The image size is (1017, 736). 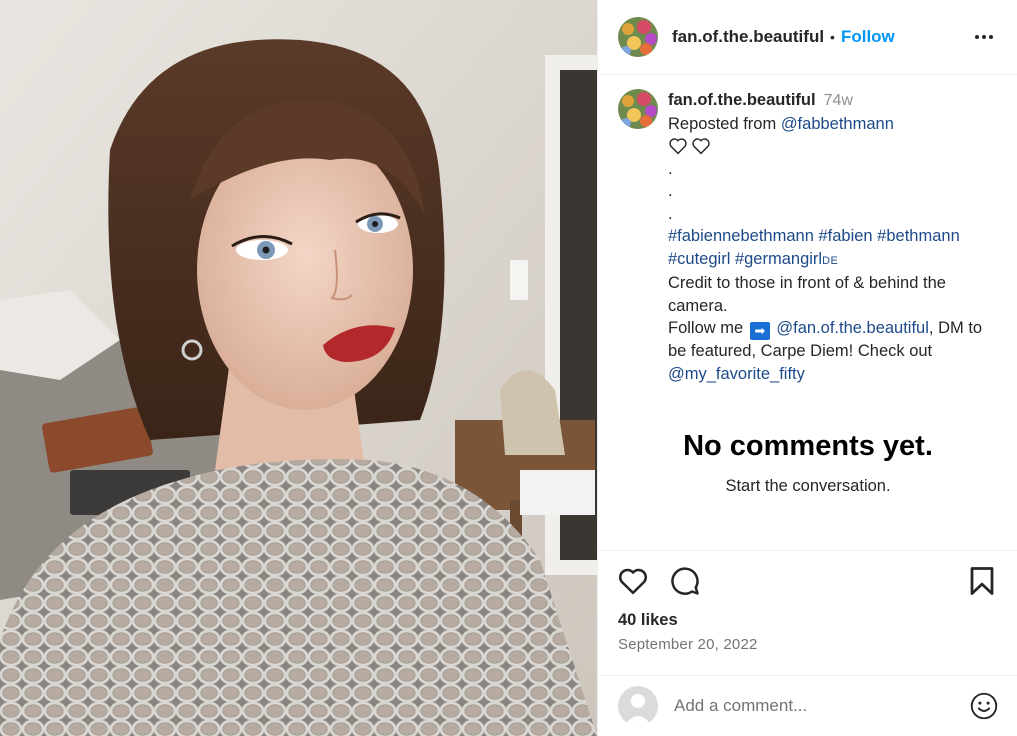 What do you see at coordinates (688, 644) in the screenshot?
I see `post-date: September 20, 2022` at bounding box center [688, 644].